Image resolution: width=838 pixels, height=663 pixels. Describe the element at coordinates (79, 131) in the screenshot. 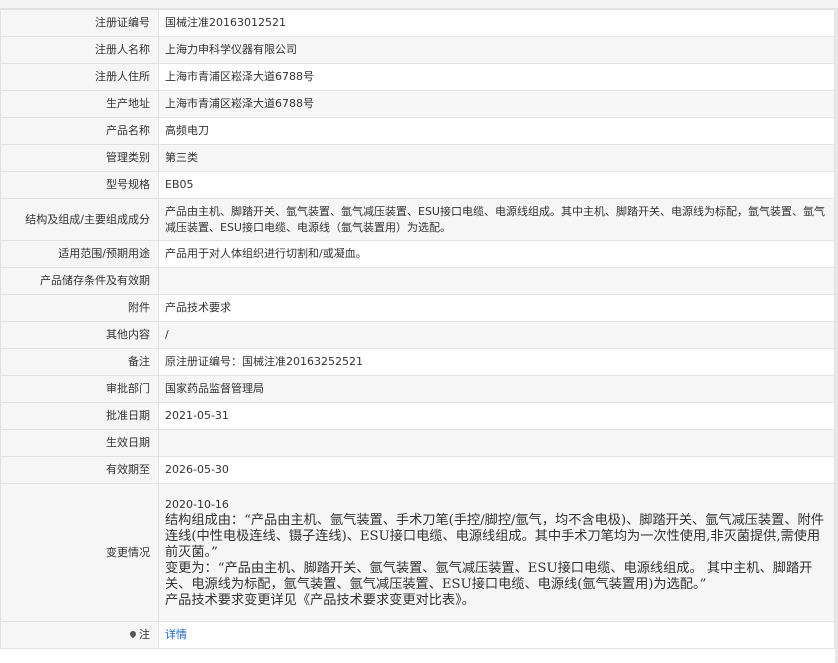

I see `field-label: 产品名称` at that location.